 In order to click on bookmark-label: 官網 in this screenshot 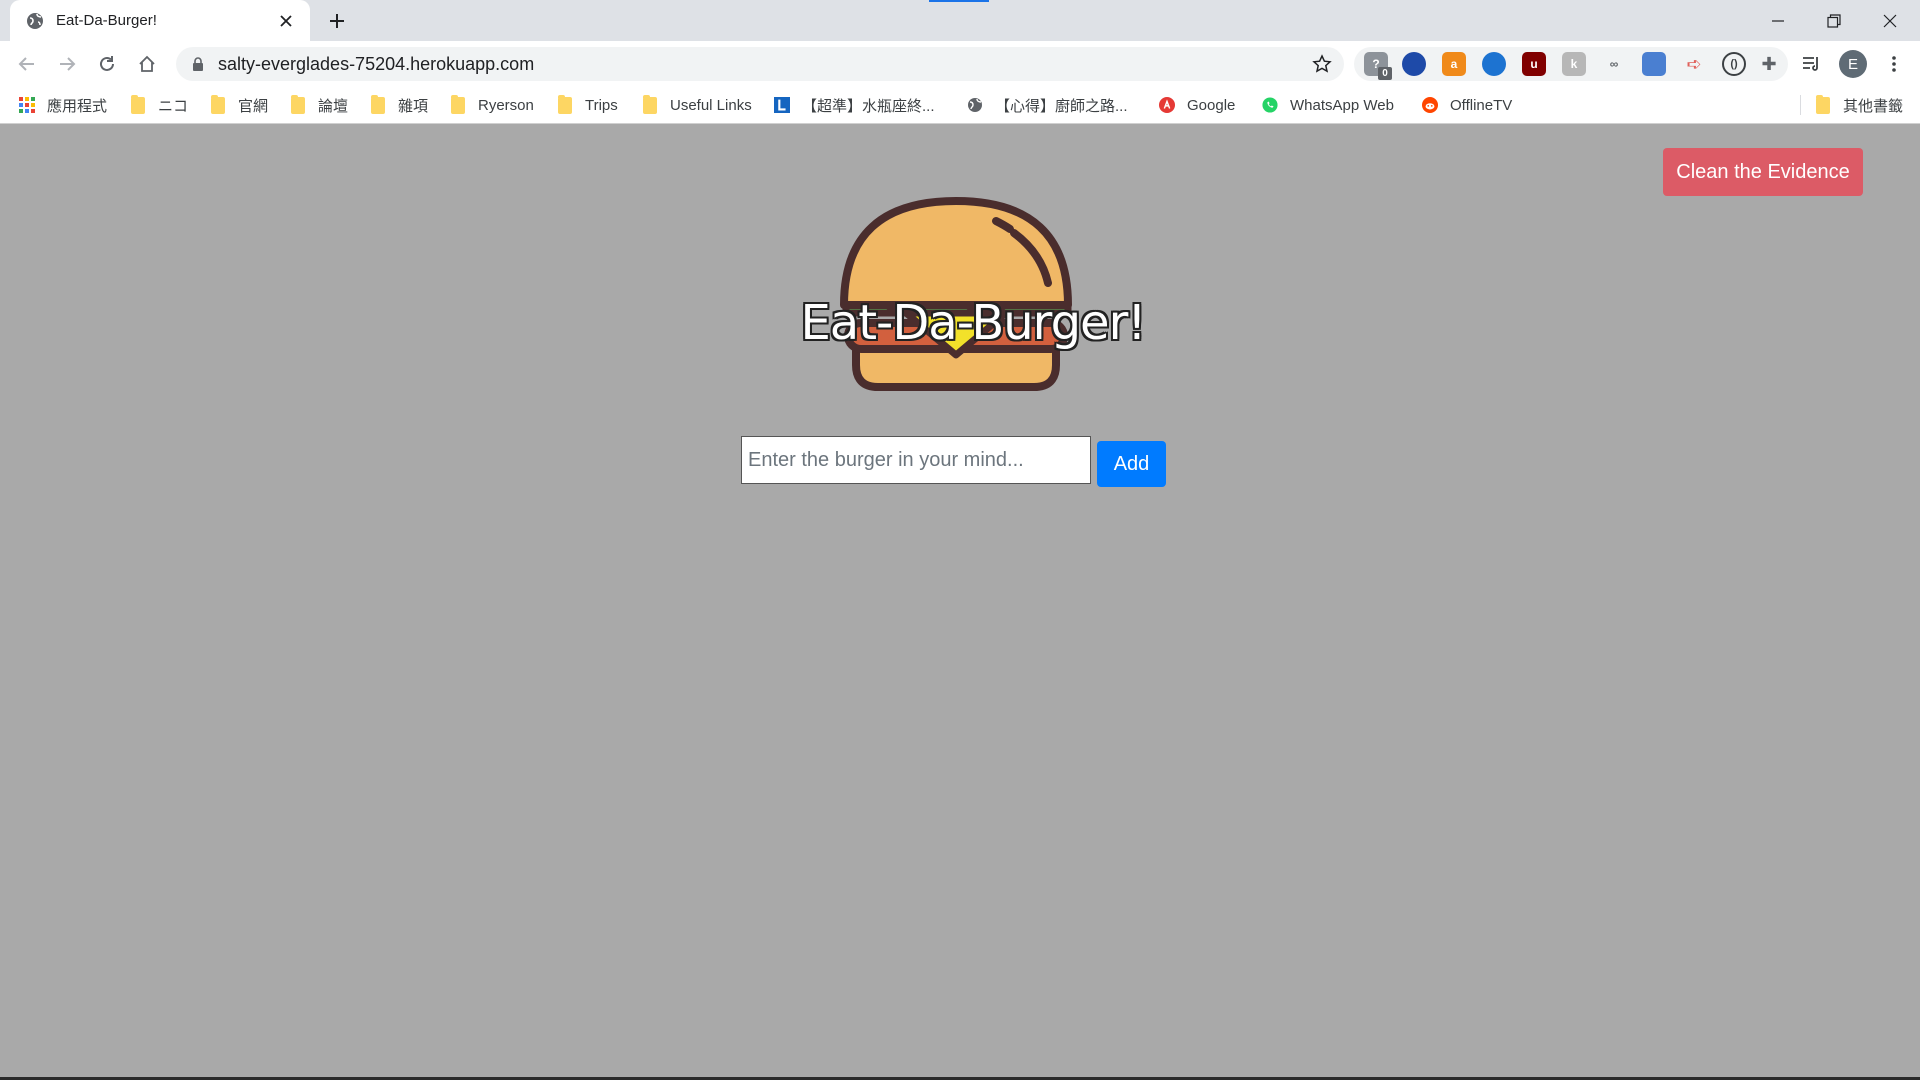, I will do `click(253, 106)`.